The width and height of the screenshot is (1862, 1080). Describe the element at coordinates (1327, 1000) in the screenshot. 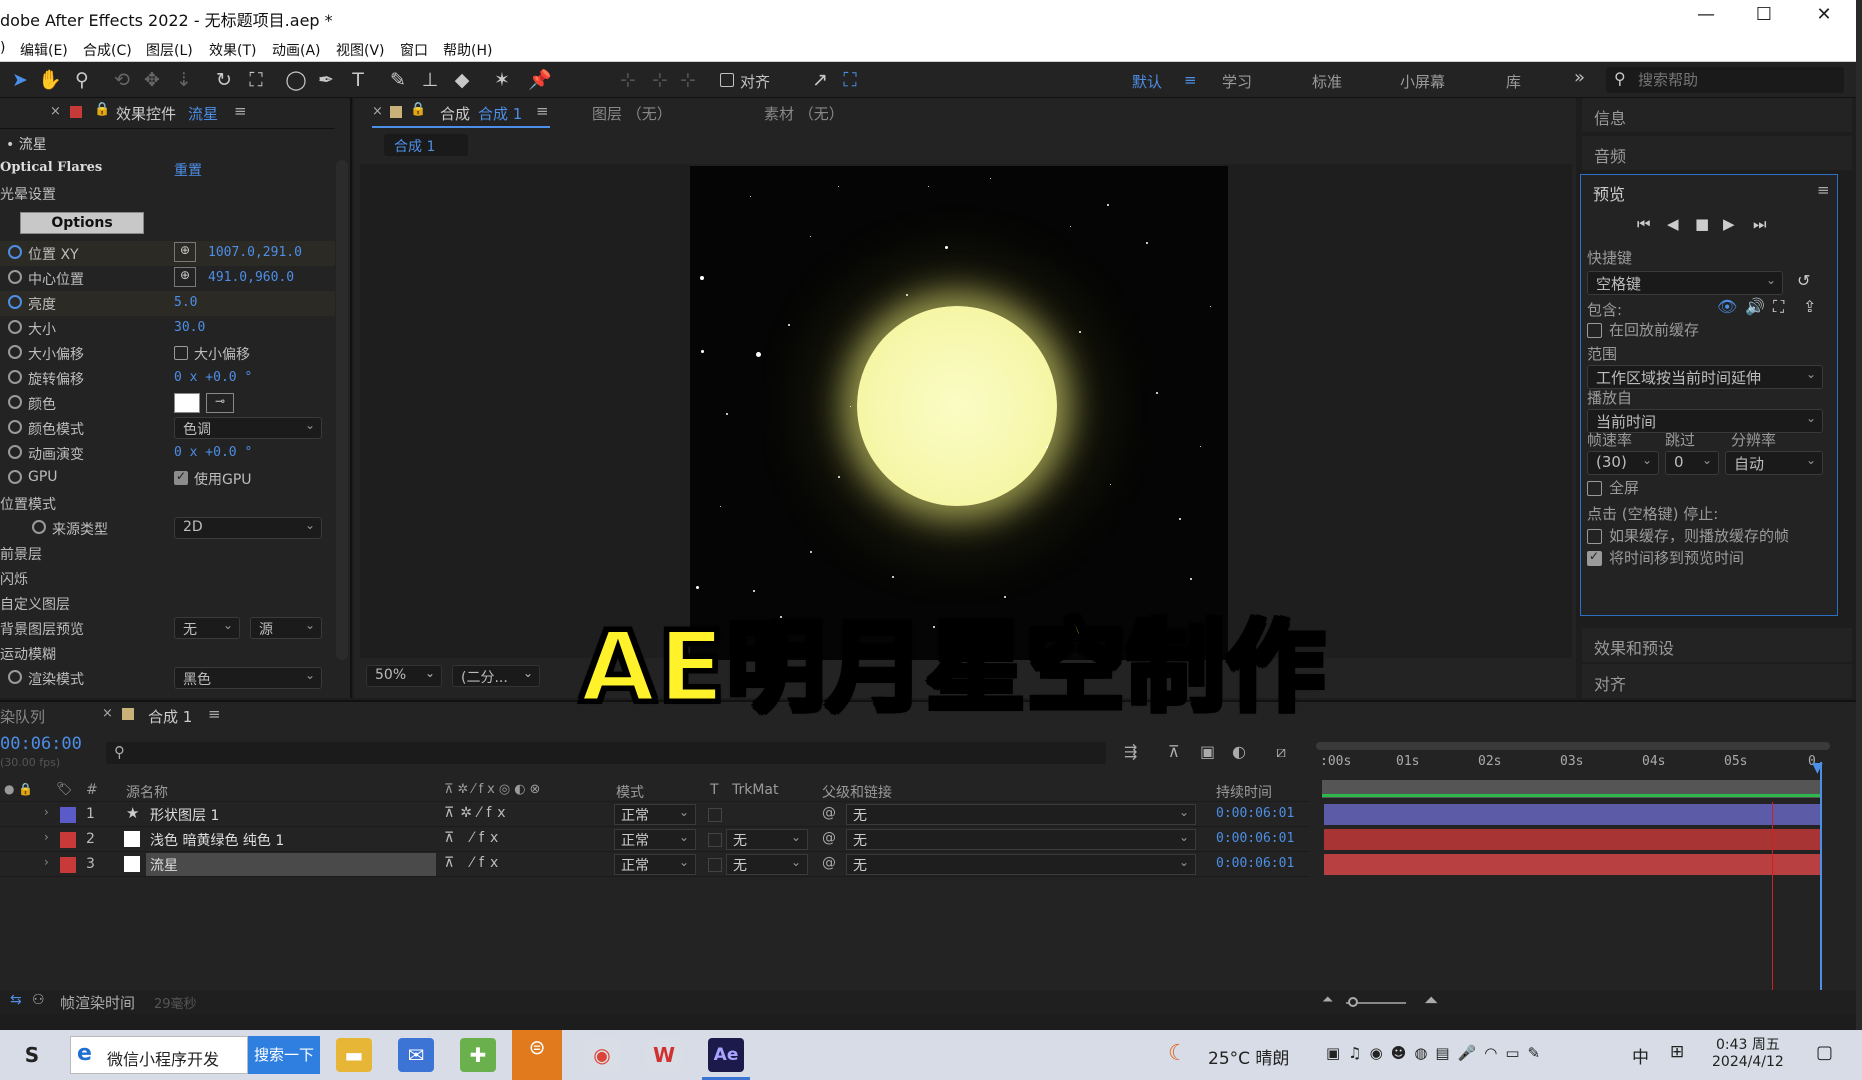

I see `zoom-out-icon: ⏶` at that location.